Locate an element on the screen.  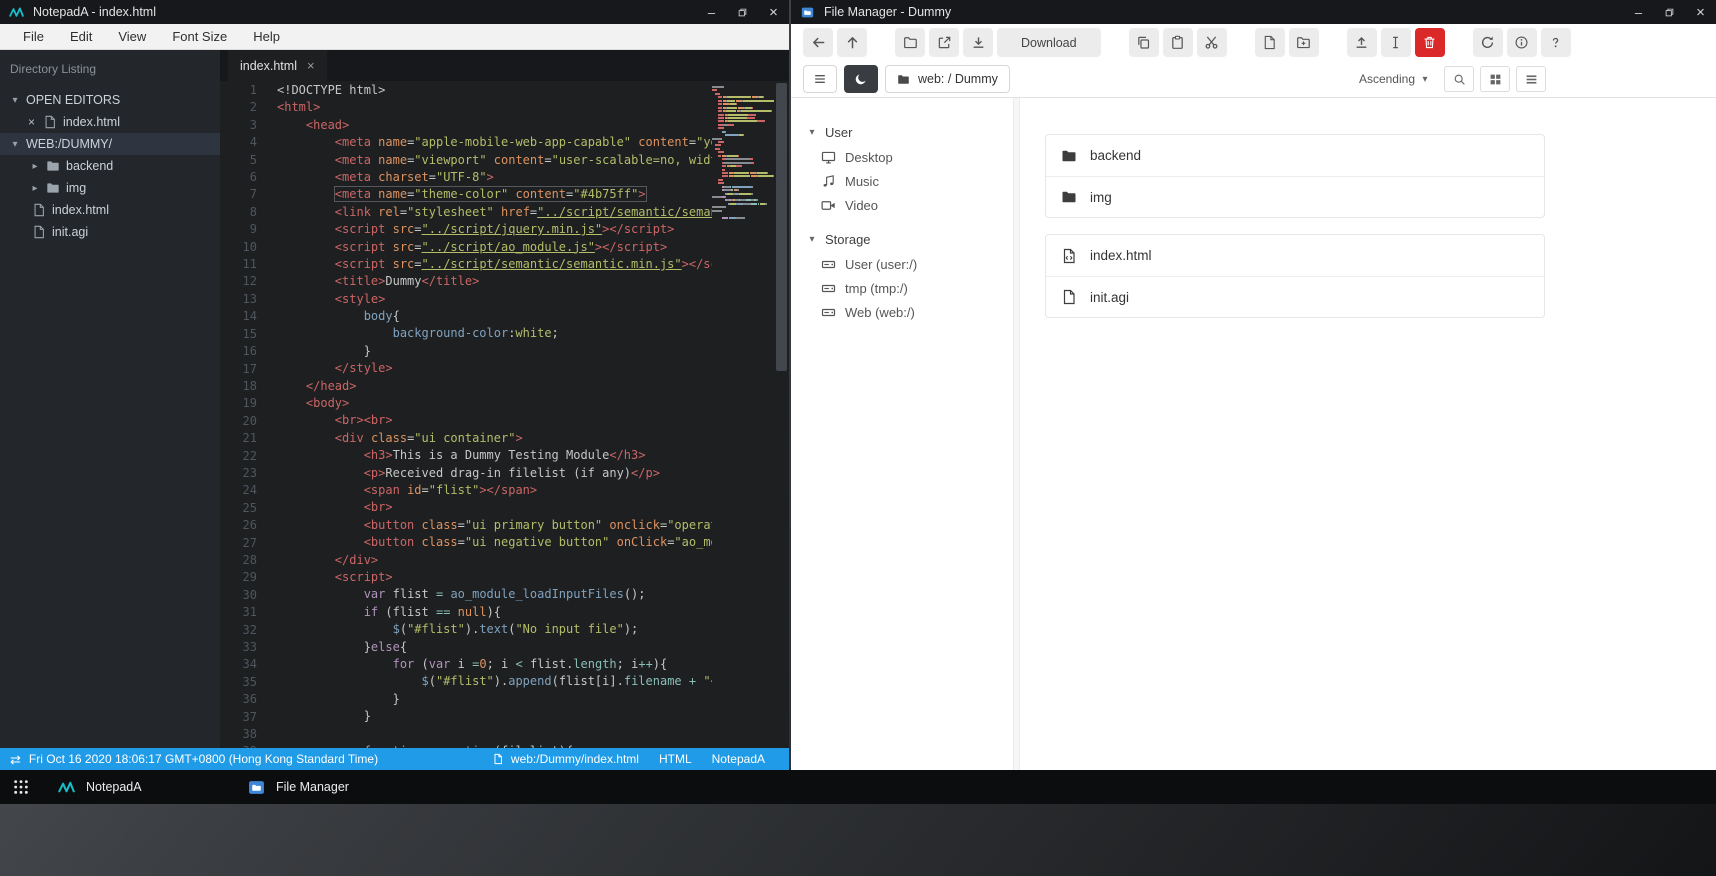
file-row-init.agi: init.agi is located at coordinates (1295, 296).